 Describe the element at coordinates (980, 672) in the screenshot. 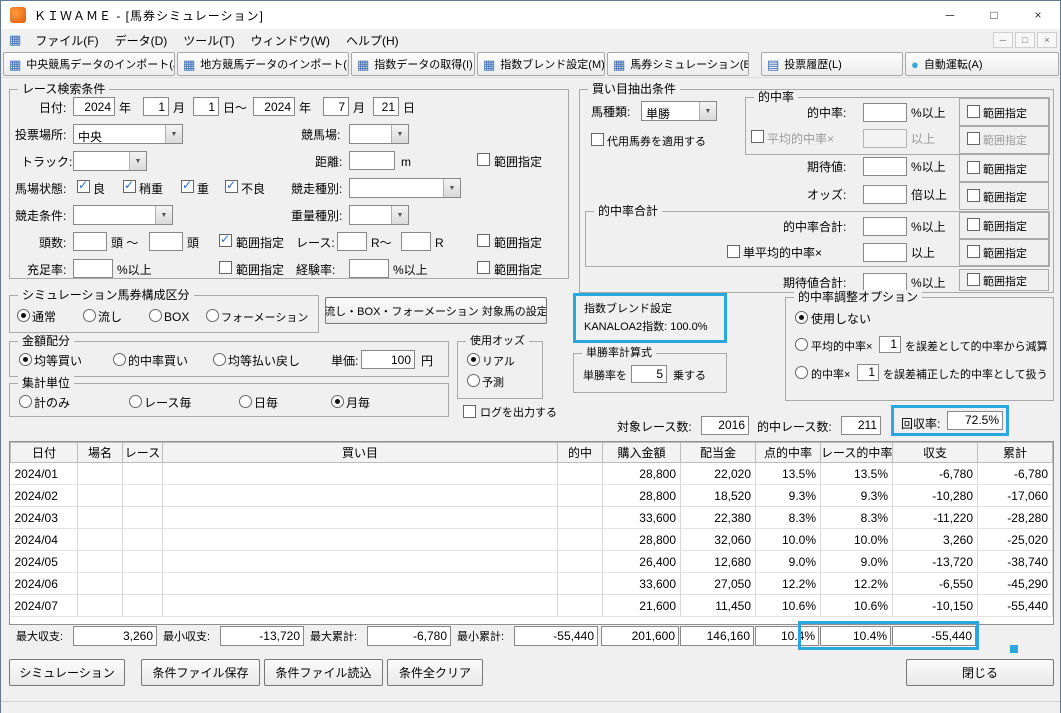

I see `close-dialog-button: 閉じる` at that location.